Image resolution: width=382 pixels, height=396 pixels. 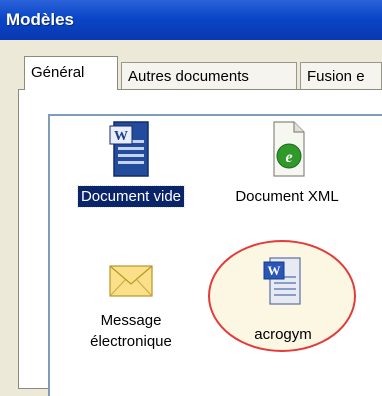 I want to click on tab-general-label: Général, so click(x=58, y=72).